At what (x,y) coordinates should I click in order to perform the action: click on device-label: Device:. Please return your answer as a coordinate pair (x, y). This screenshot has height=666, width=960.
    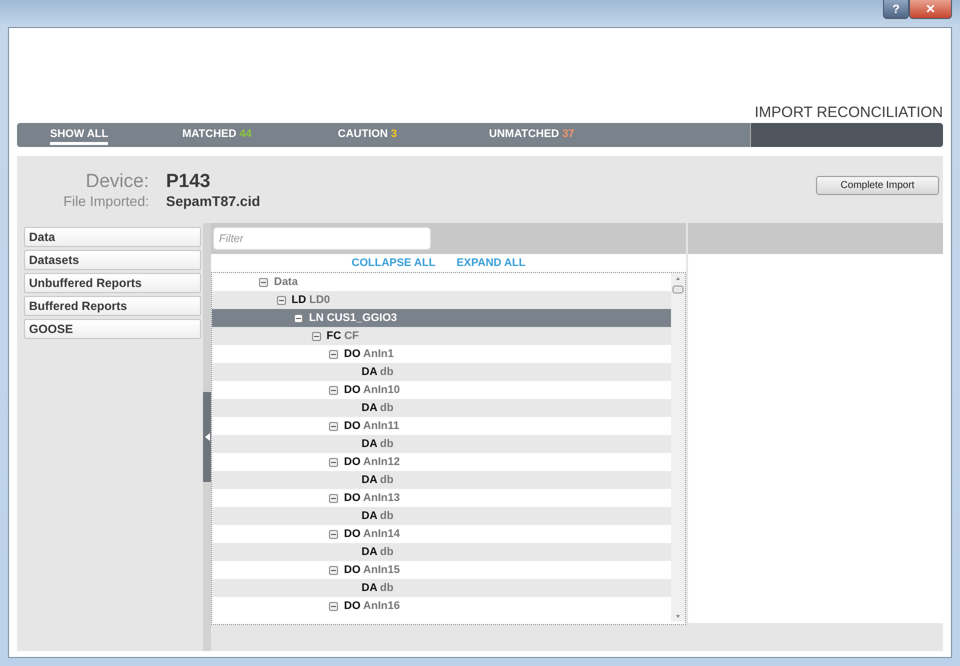
    Looking at the image, I should click on (116, 181).